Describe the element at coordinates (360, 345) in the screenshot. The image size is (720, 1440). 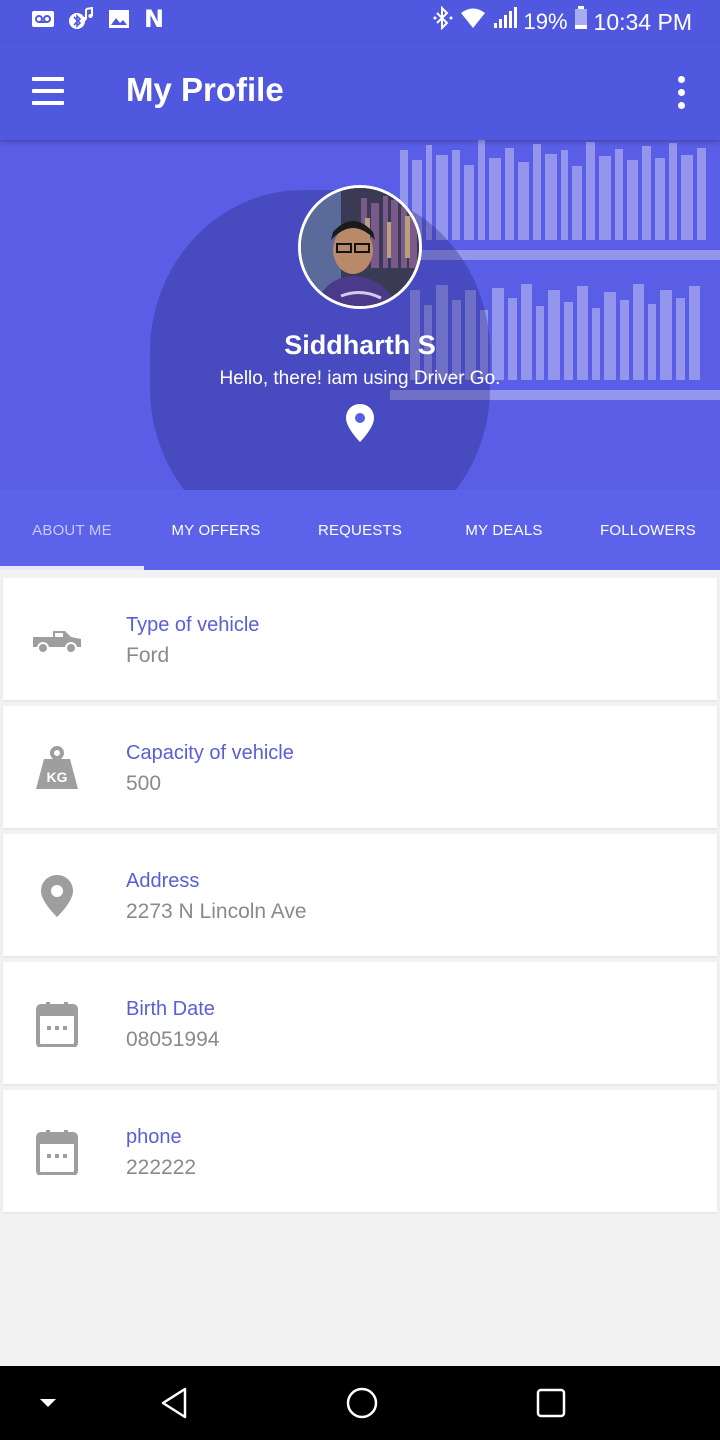
I see `profile-name: Siddharth S` at that location.